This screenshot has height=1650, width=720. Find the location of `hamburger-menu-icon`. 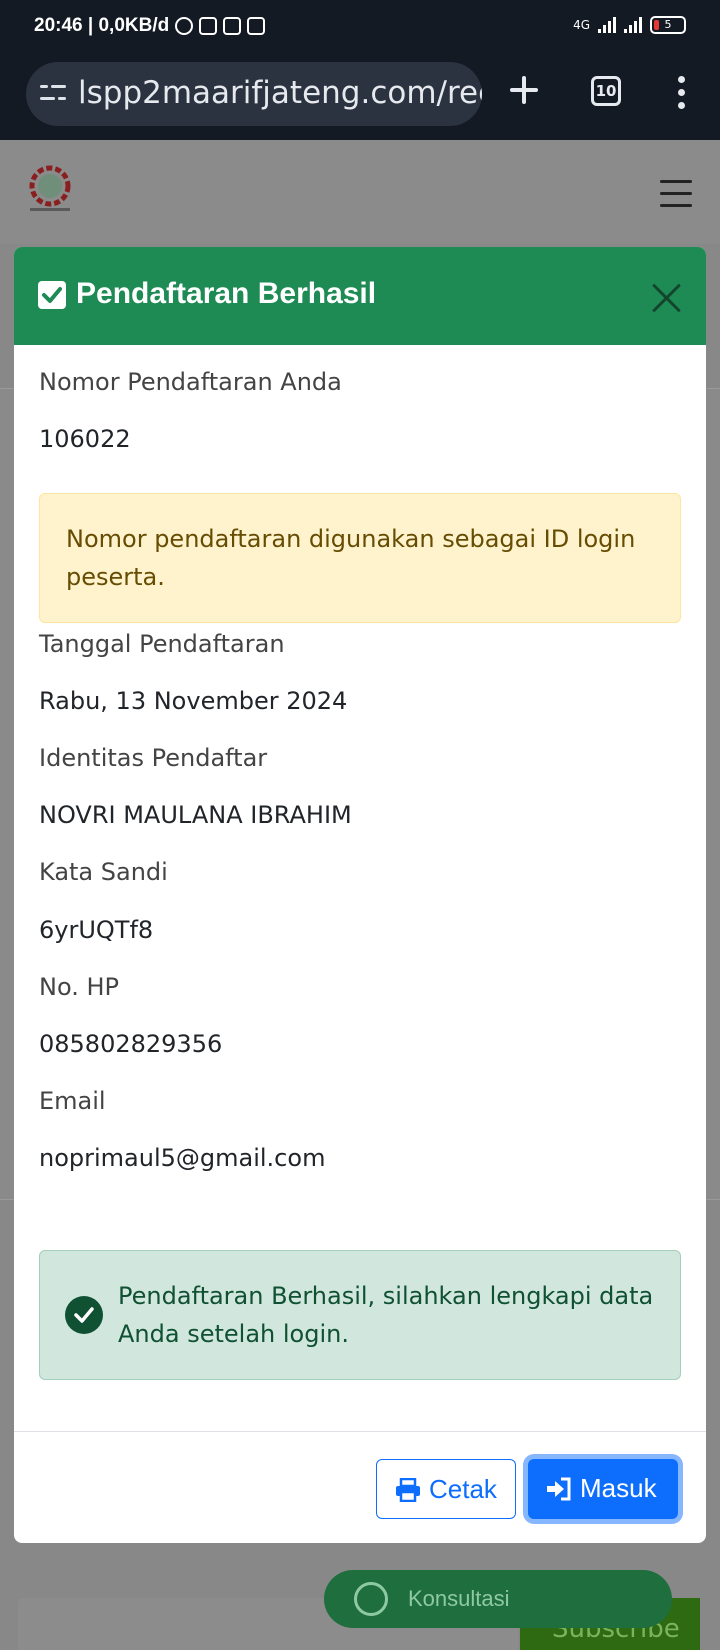

hamburger-menu-icon is located at coordinates (676, 194).